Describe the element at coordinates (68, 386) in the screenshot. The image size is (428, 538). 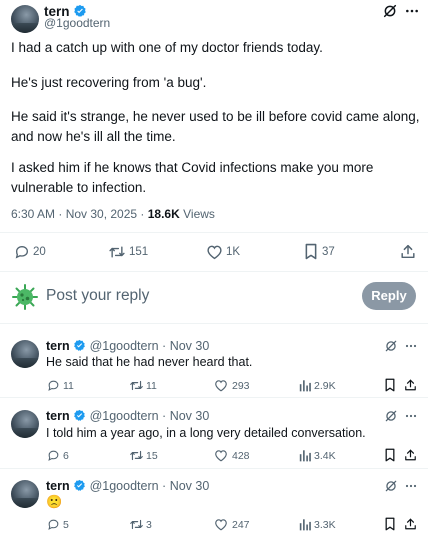
I see `reply-count: 11` at that location.